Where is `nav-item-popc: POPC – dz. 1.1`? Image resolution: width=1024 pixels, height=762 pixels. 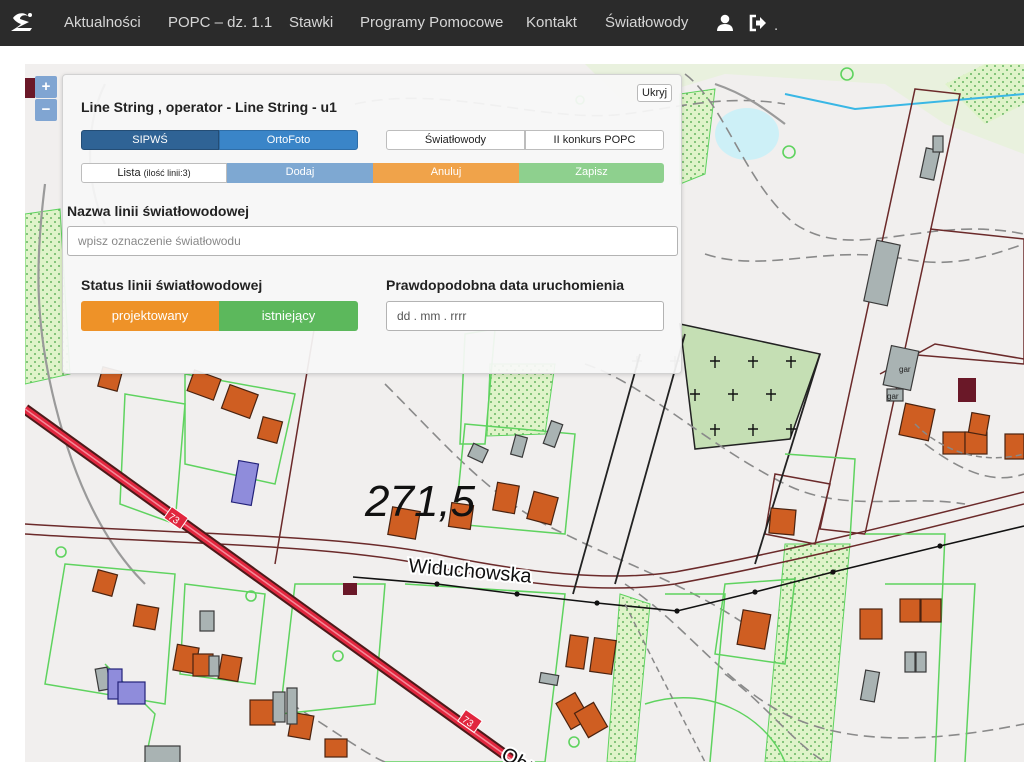 nav-item-popc: POPC – dz. 1.1 is located at coordinates (220, 23).